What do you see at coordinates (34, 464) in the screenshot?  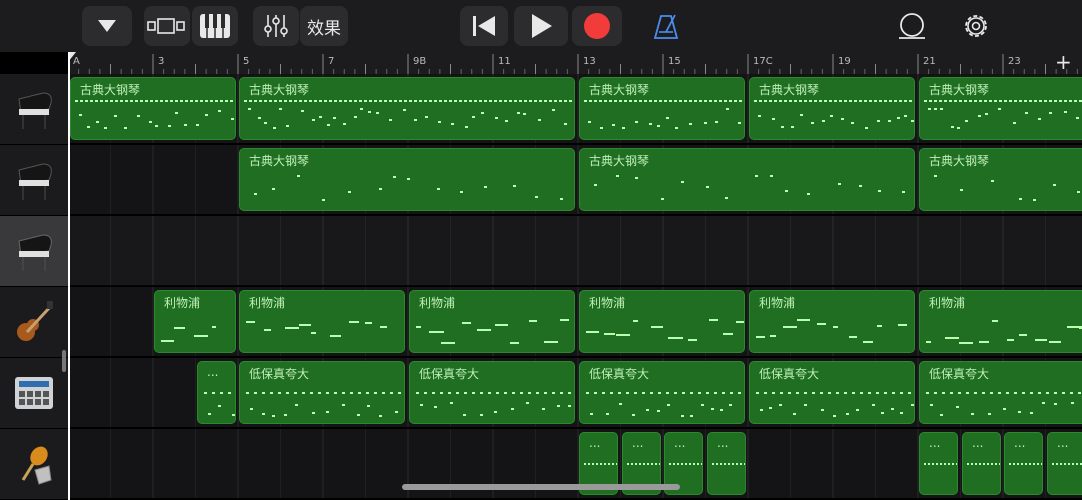 I see `track-header-percussion` at bounding box center [34, 464].